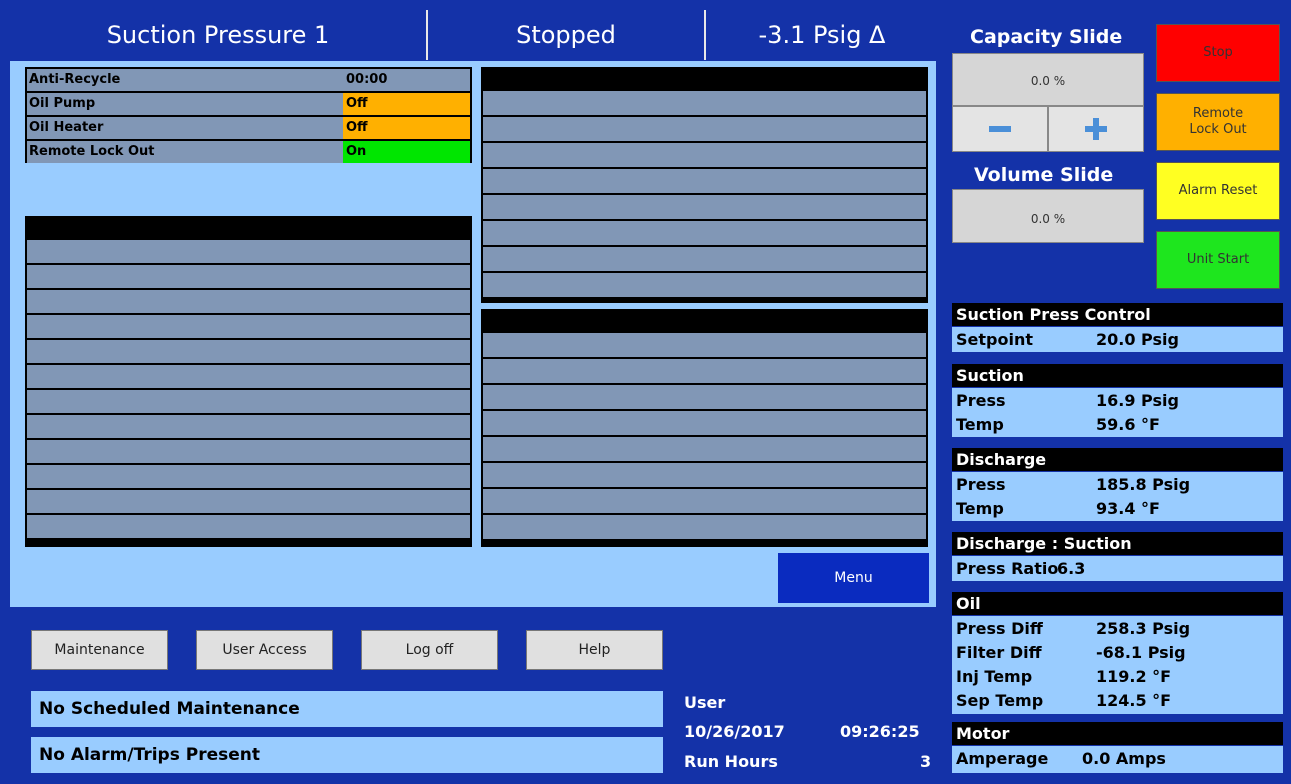 This screenshot has height=784, width=1291. I want to click on volume-slide-value: 0.0 %, so click(1048, 216).